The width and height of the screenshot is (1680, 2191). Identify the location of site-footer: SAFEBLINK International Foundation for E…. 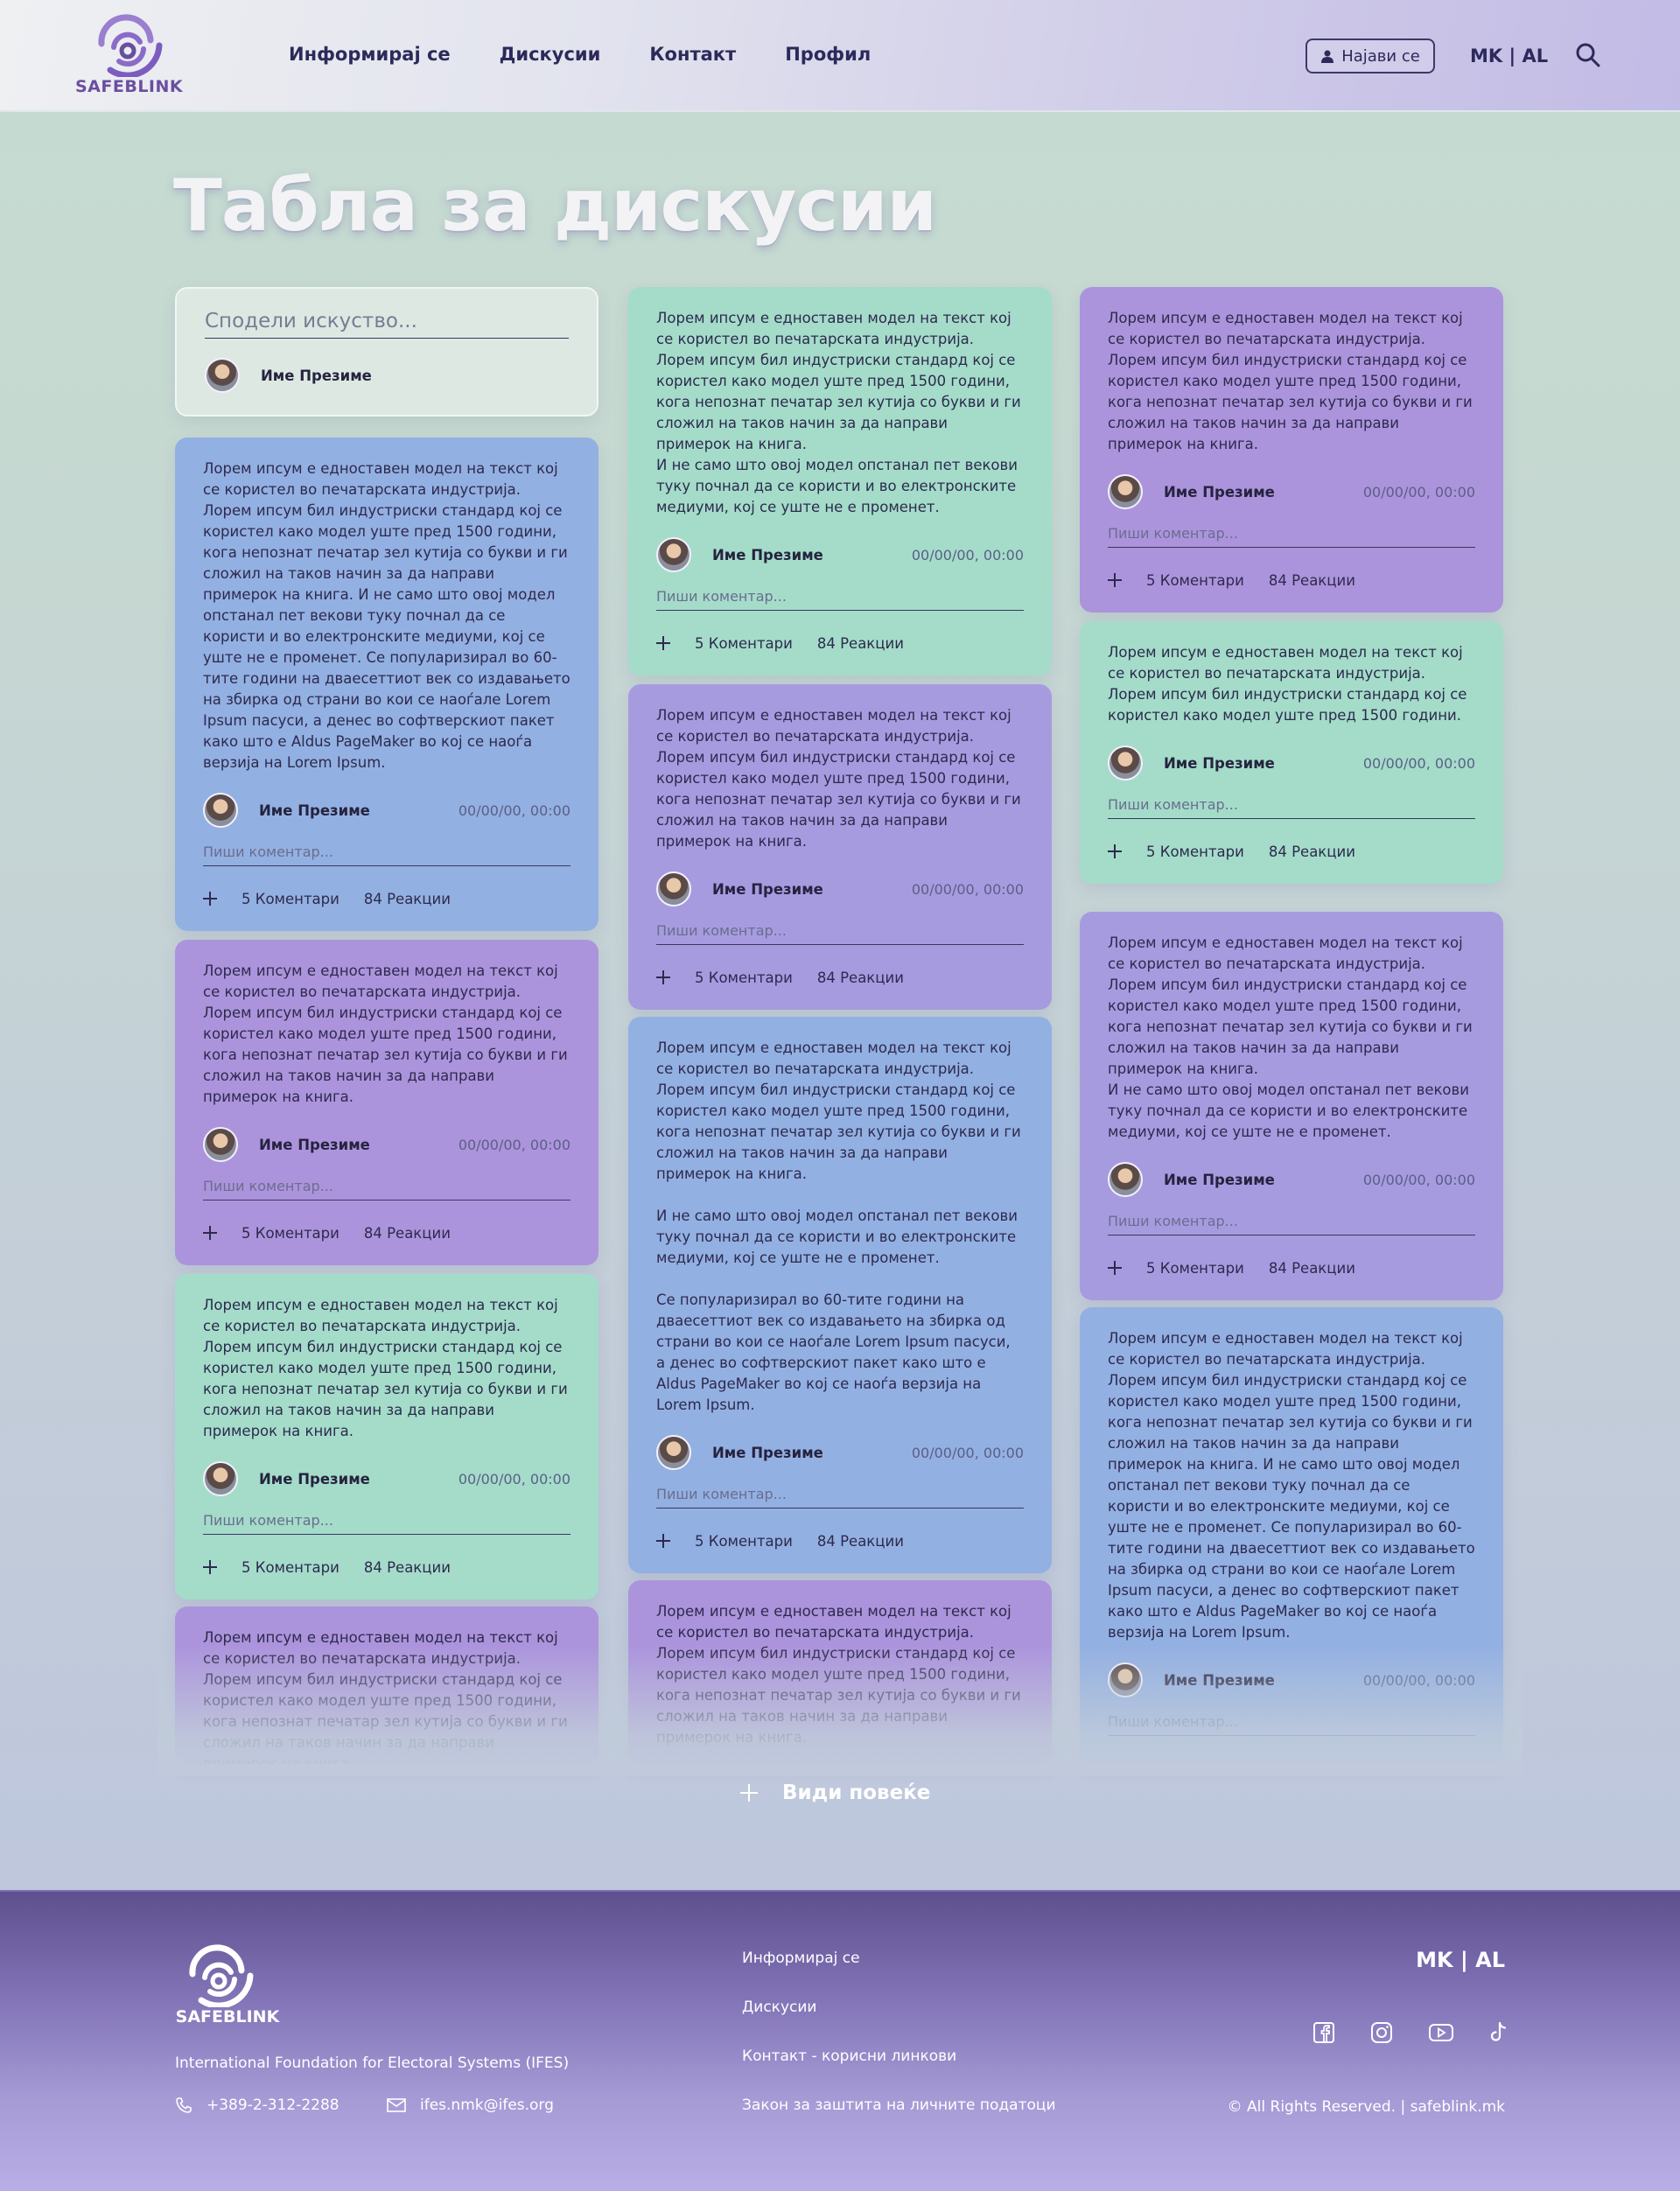
(840, 2040).